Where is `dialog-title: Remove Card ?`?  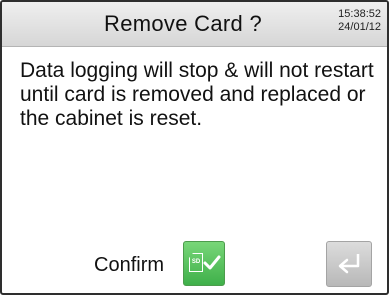 dialog-title: Remove Card ? is located at coordinates (183, 23).